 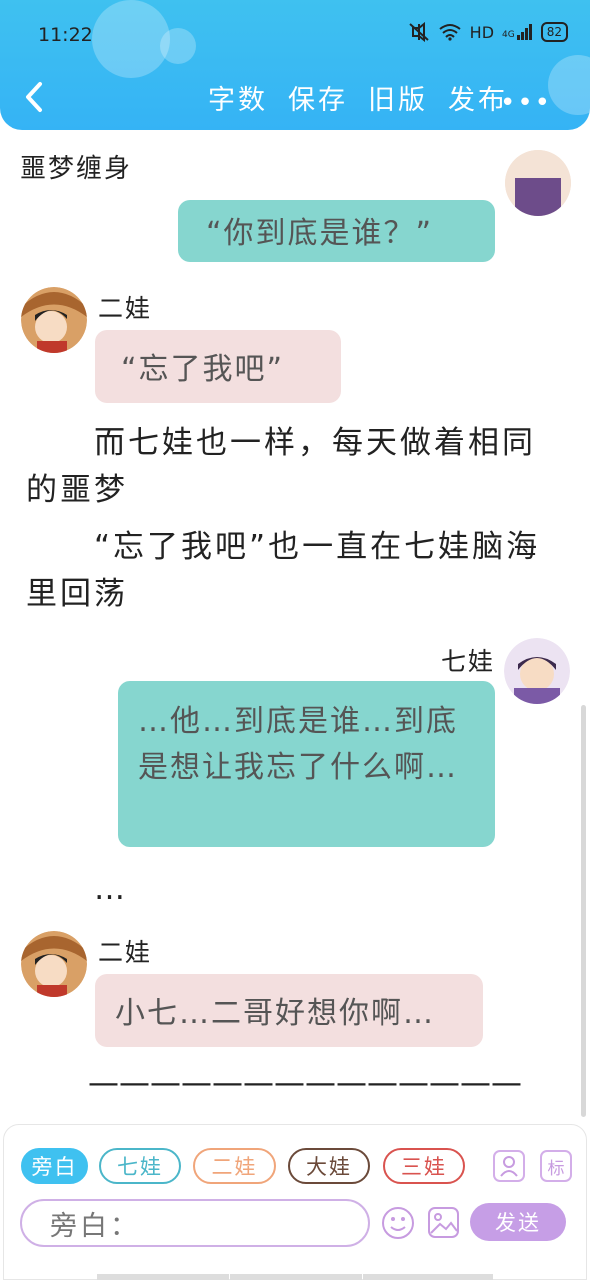 I want to click on message-bubble: “你到底是谁？”, so click(x=336, y=231).